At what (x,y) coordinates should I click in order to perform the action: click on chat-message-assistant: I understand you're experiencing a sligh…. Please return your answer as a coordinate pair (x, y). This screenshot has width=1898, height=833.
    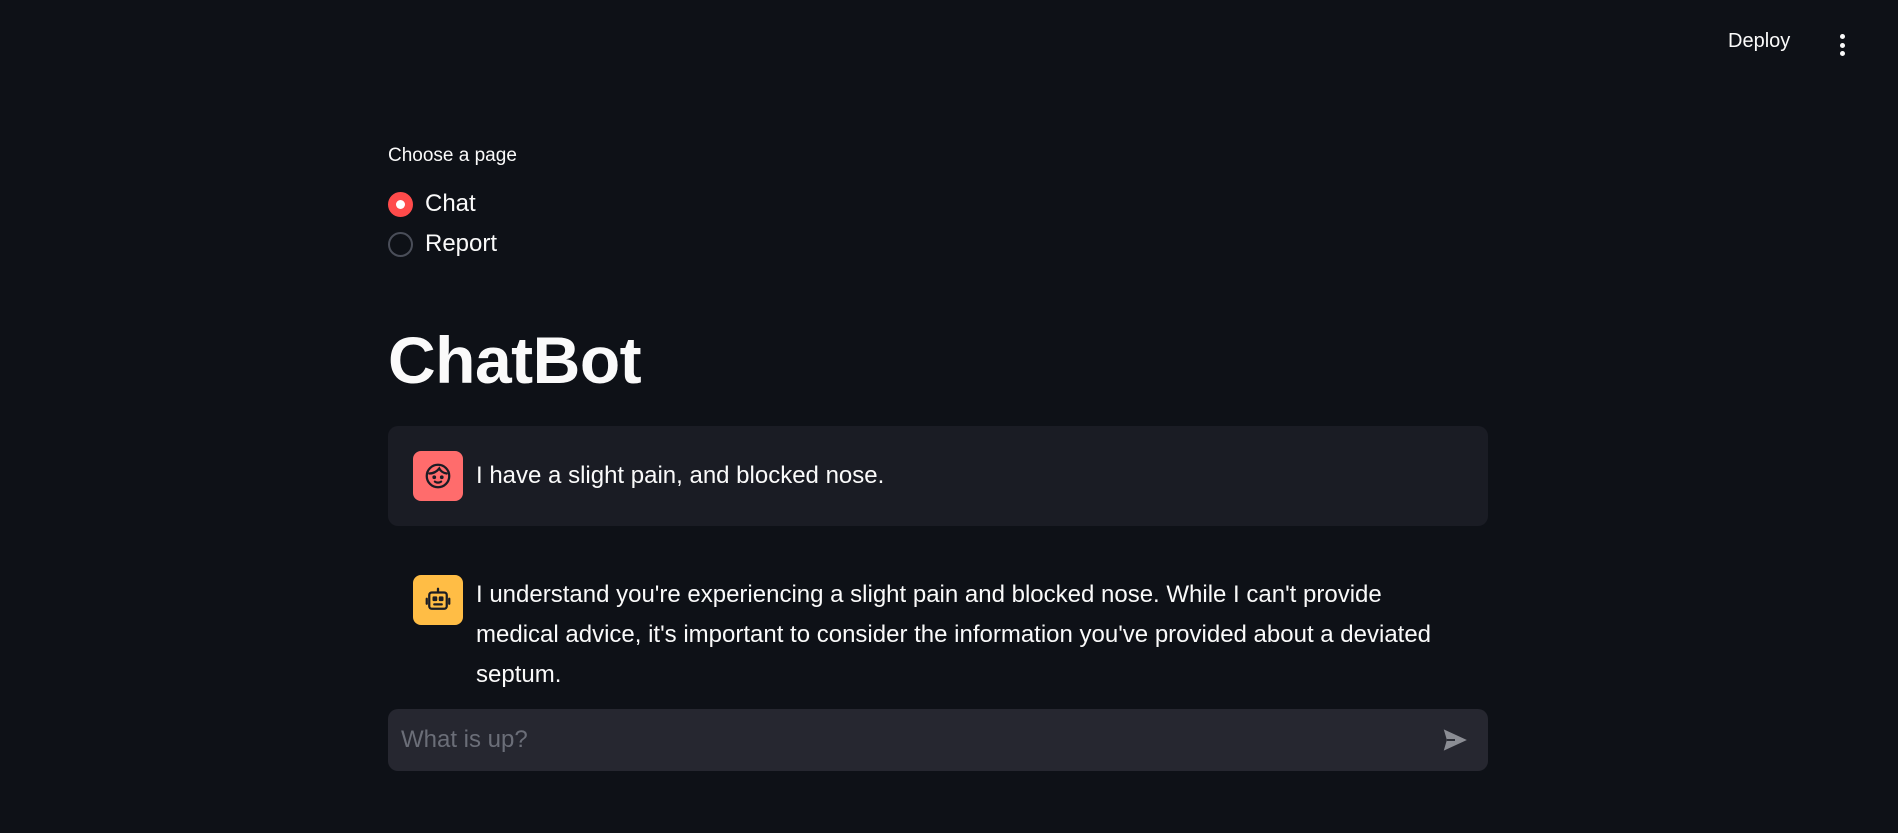
    Looking at the image, I should click on (938, 619).